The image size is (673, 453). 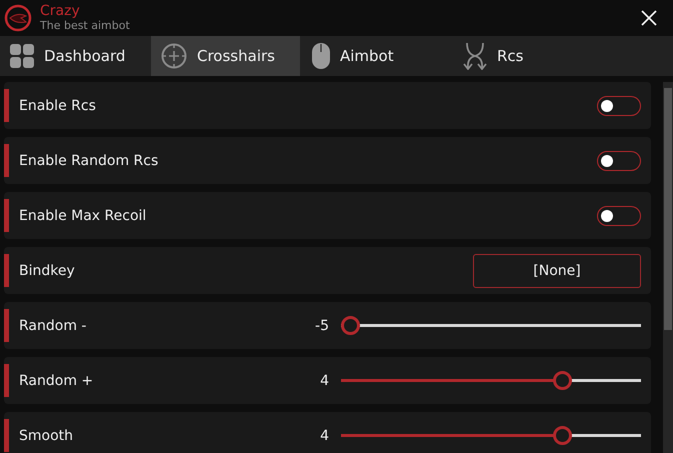 What do you see at coordinates (321, 56) in the screenshot?
I see `mouse-icon` at bounding box center [321, 56].